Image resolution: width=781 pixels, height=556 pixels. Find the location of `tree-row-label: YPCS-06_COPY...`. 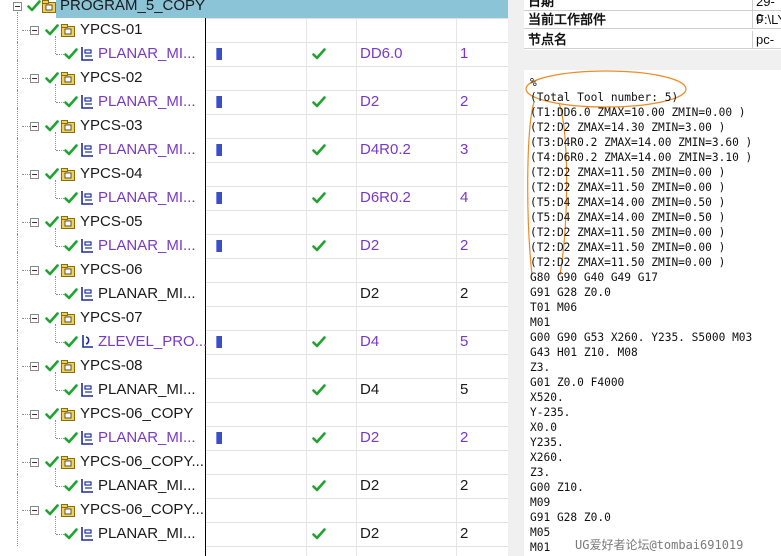

tree-row-label: YPCS-06_COPY... is located at coordinates (142, 461).